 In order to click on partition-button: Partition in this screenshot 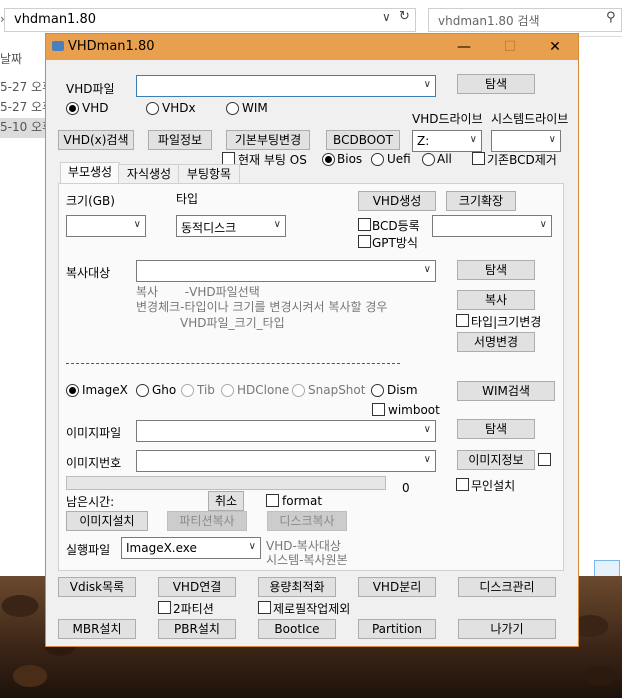, I will do `click(397, 629)`.